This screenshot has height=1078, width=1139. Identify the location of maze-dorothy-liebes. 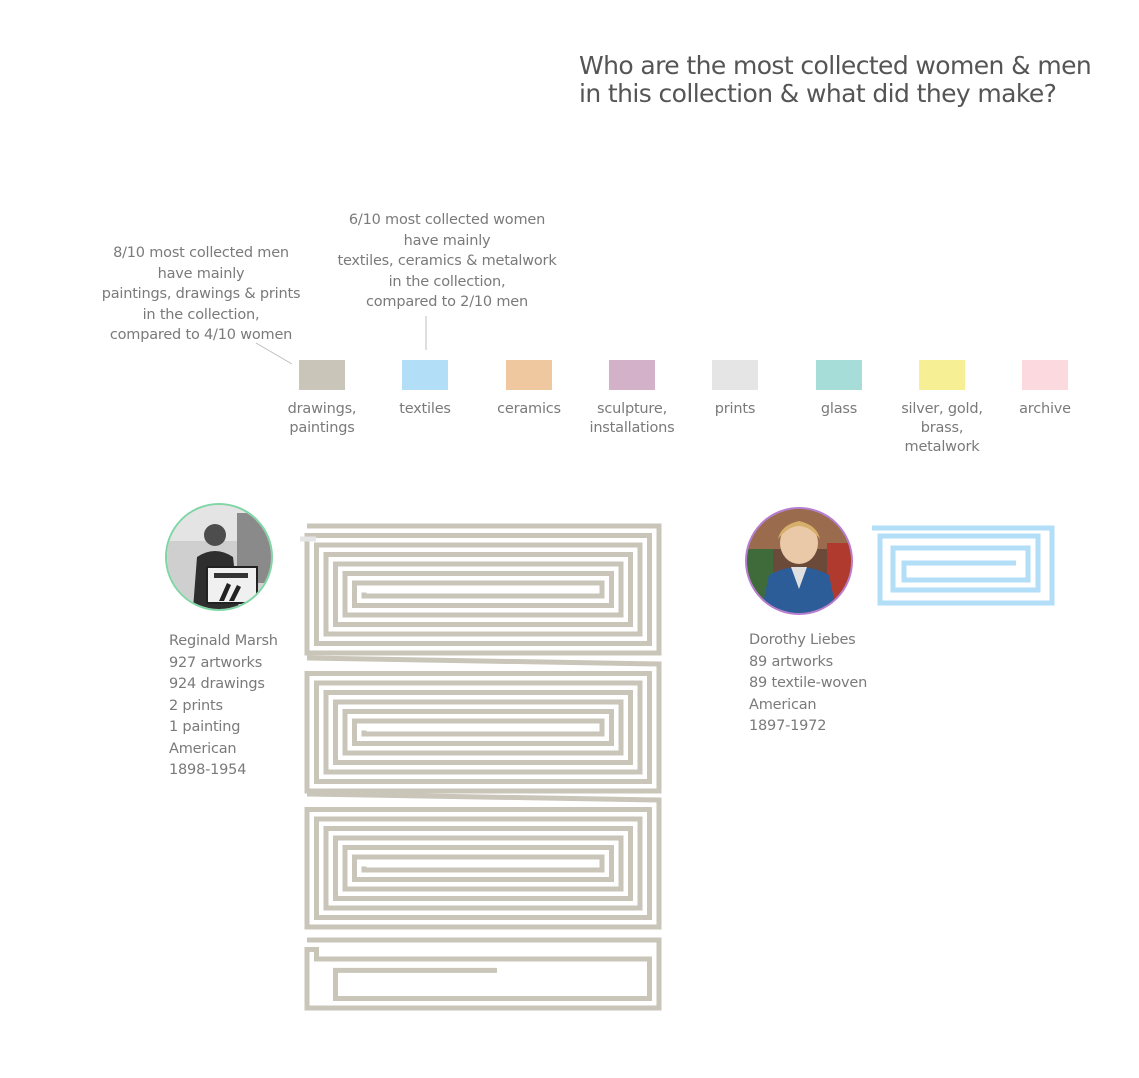
(963, 565).